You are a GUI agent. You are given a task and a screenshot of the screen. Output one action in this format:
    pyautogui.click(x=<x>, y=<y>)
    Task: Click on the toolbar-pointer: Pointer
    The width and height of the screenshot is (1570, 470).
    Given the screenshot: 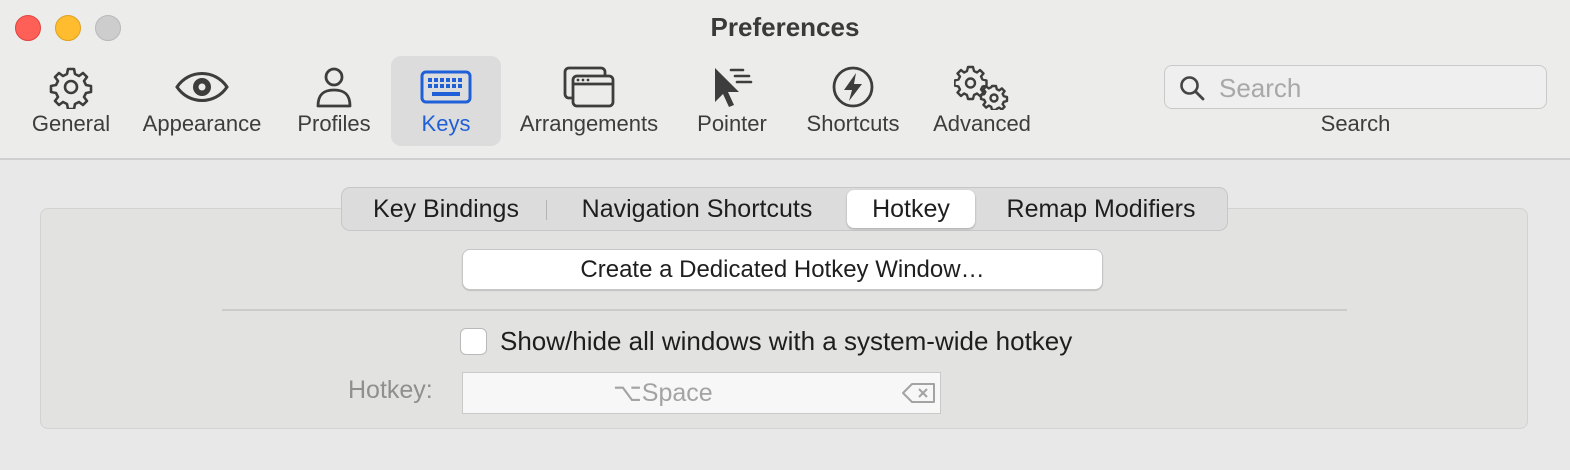 What is the action you would take?
    pyautogui.click(x=732, y=101)
    